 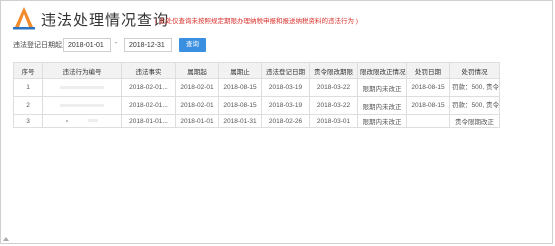 What do you see at coordinates (197, 70) in the screenshot?
I see `col-header-period-start: 属期起` at bounding box center [197, 70].